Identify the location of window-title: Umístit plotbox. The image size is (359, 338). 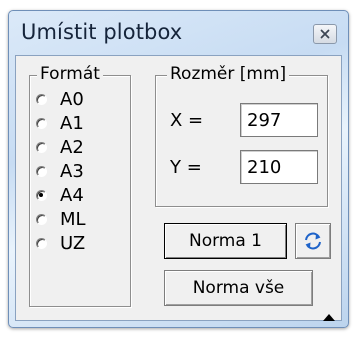
(102, 32).